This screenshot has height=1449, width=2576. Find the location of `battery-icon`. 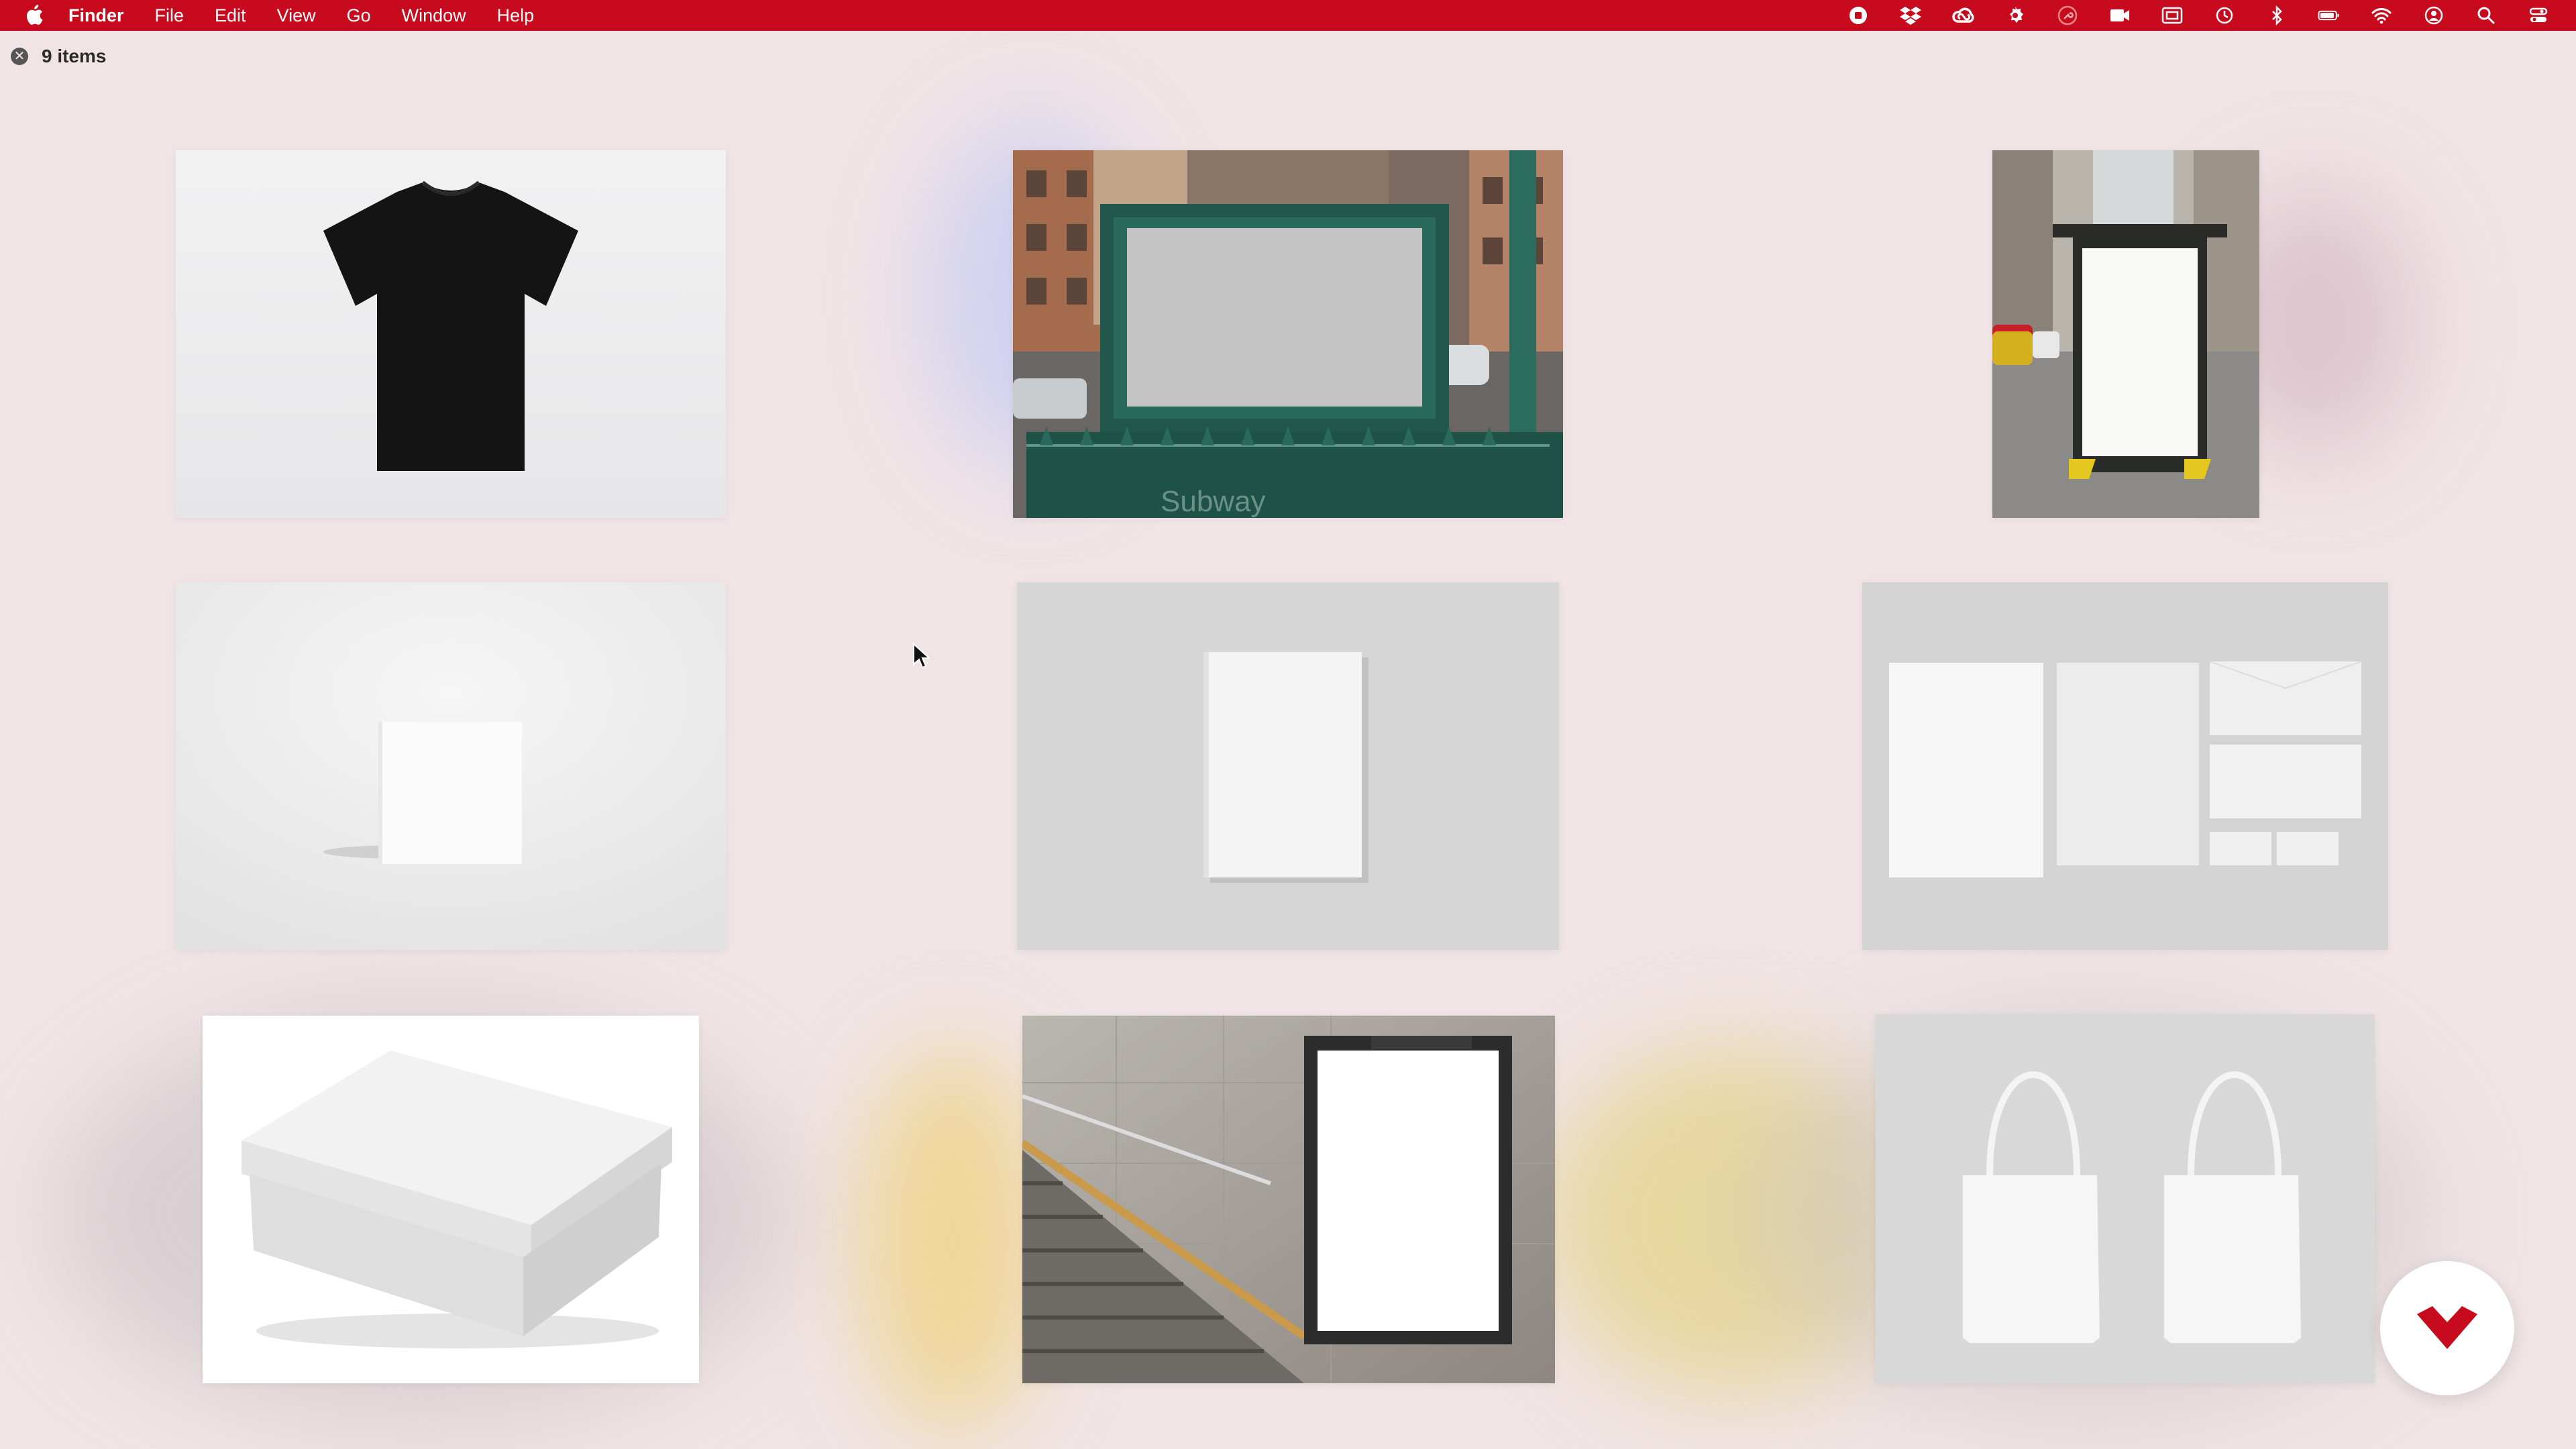

battery-icon is located at coordinates (2329, 15).